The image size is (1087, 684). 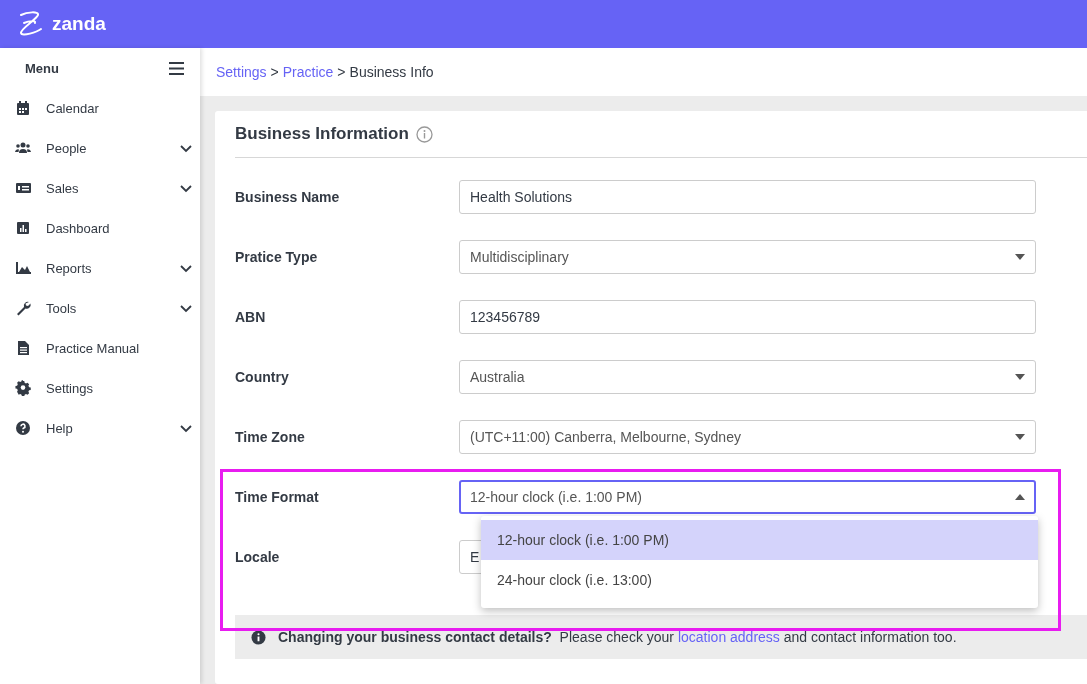 What do you see at coordinates (258, 557) in the screenshot?
I see `field-label: Locale` at bounding box center [258, 557].